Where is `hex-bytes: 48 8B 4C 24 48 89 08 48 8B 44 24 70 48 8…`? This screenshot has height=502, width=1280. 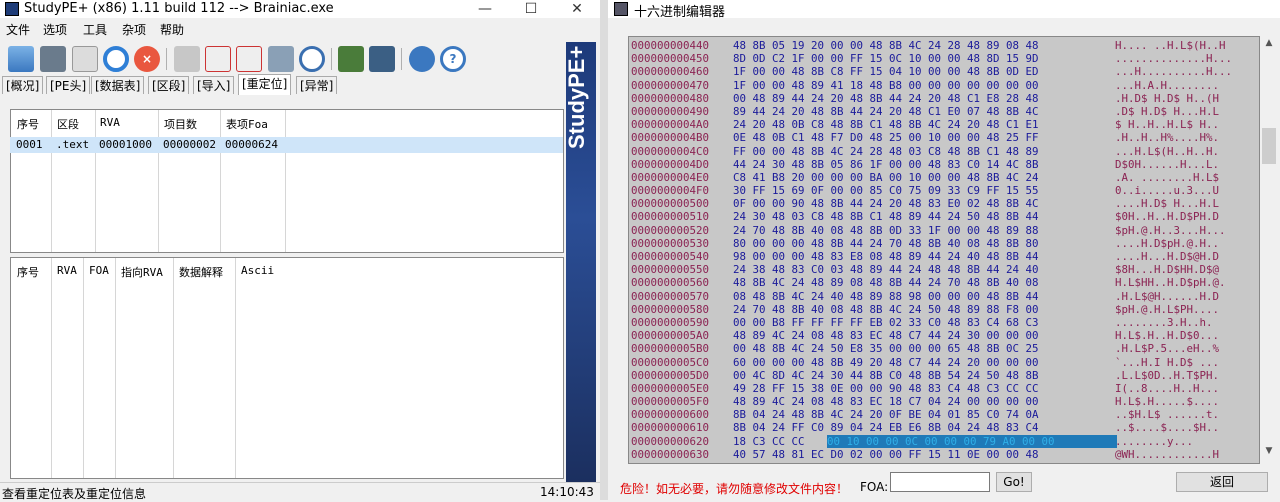 hex-bytes: 48 8B 4C 24 48 89 08 48 8B 44 24 70 48 8… is located at coordinates (886, 282).